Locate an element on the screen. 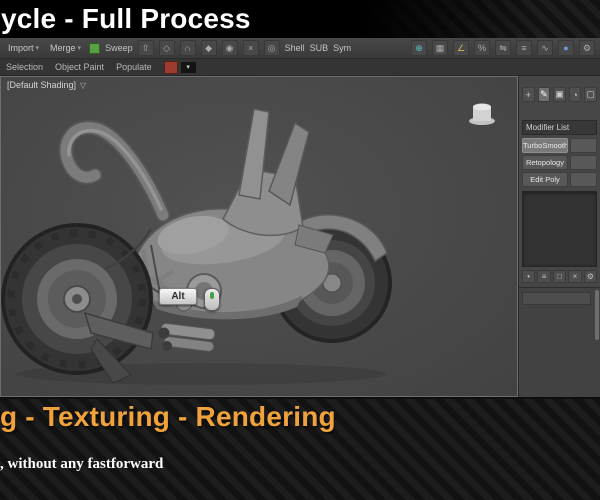  motion-tab-icon: ◔ is located at coordinates (575, 94).